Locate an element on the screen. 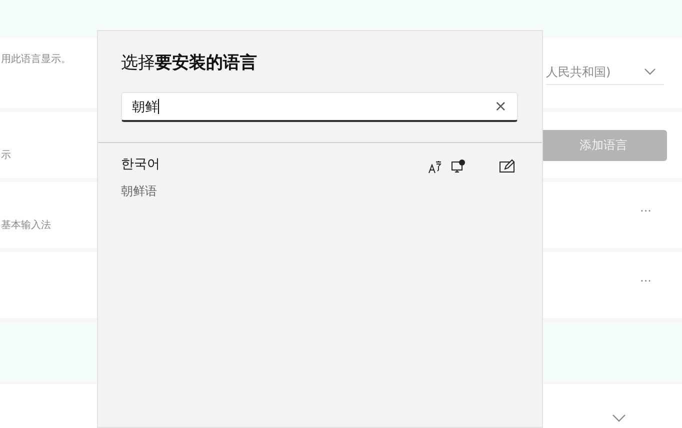 This screenshot has height=428, width=682. close-icon: × is located at coordinates (500, 106).